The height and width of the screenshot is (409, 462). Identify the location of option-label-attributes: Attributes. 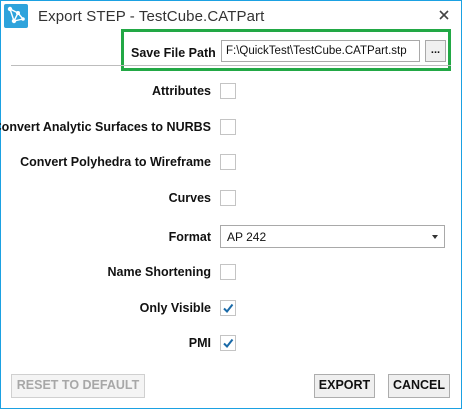
(181, 91).